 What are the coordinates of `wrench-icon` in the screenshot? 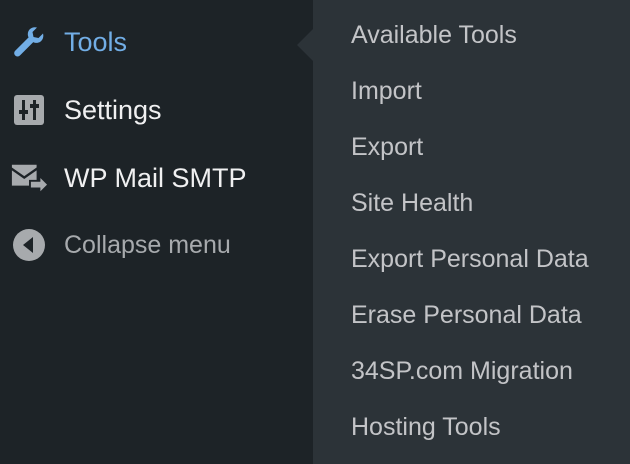 It's located at (29, 42).